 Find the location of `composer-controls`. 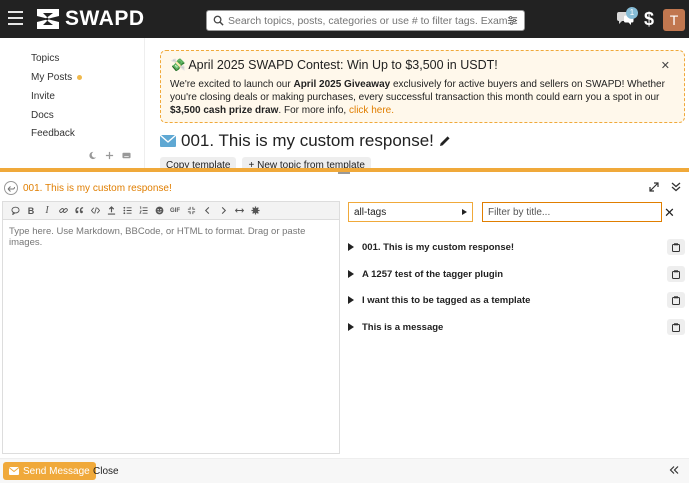

composer-controls is located at coordinates (665, 187).